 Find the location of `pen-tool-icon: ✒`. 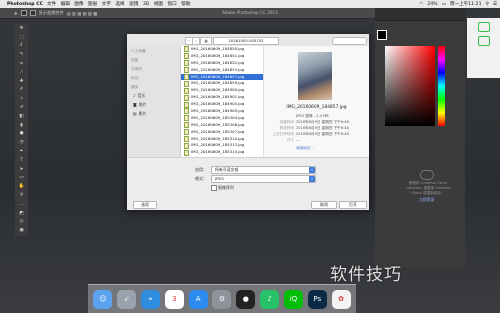

pen-tool-icon: ✒ is located at coordinates (21, 151).